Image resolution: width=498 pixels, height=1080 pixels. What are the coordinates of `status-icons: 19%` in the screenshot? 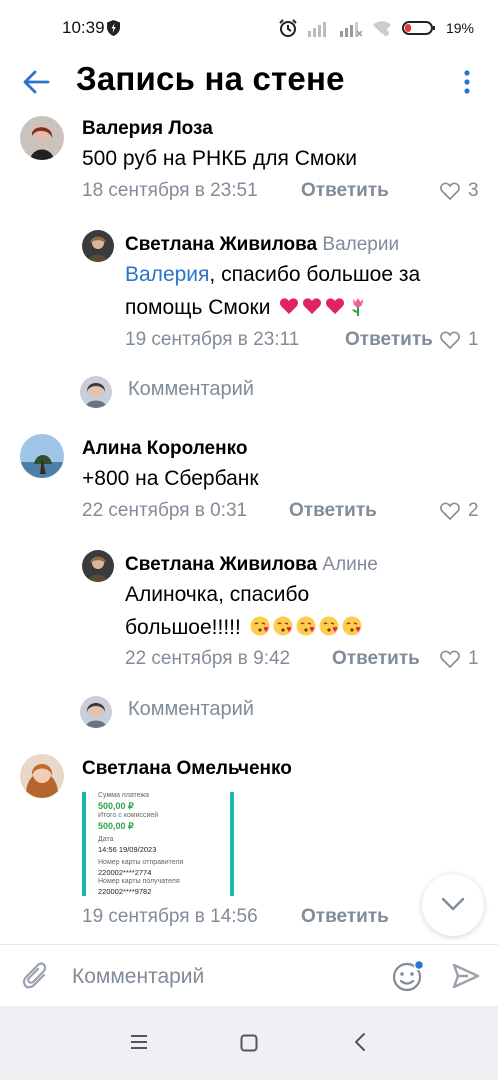 It's located at (376, 28).